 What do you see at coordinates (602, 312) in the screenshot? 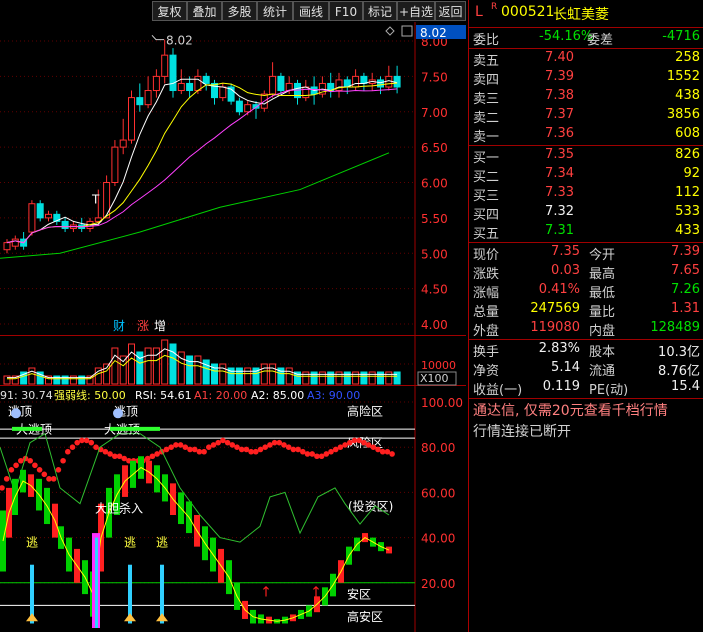
I see `stat-row-3-label2: 量比` at bounding box center [602, 312].